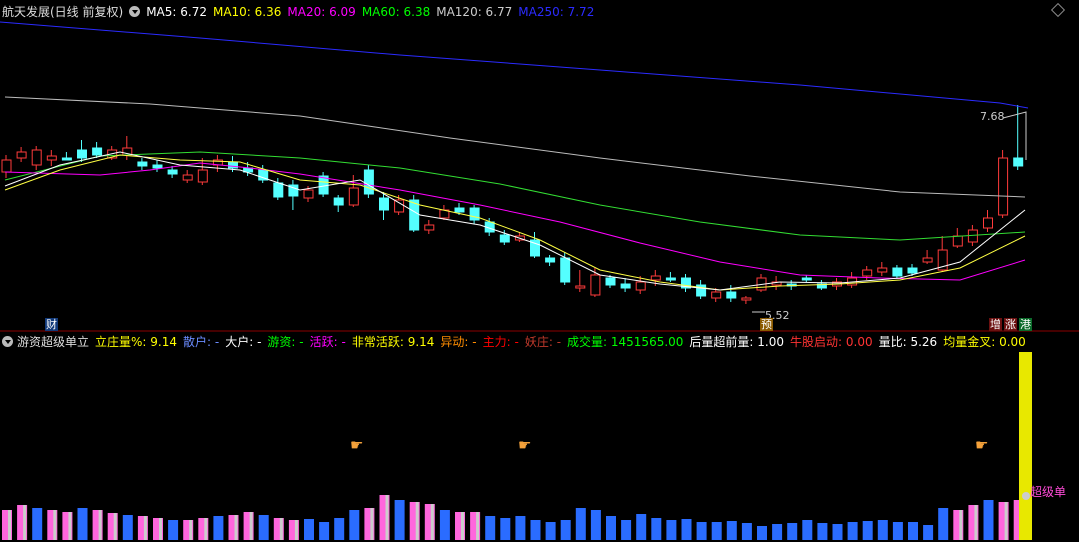 Image resolution: width=1079 pixels, height=542 pixels. I want to click on ma-label: MA60: 6.38, so click(396, 12).